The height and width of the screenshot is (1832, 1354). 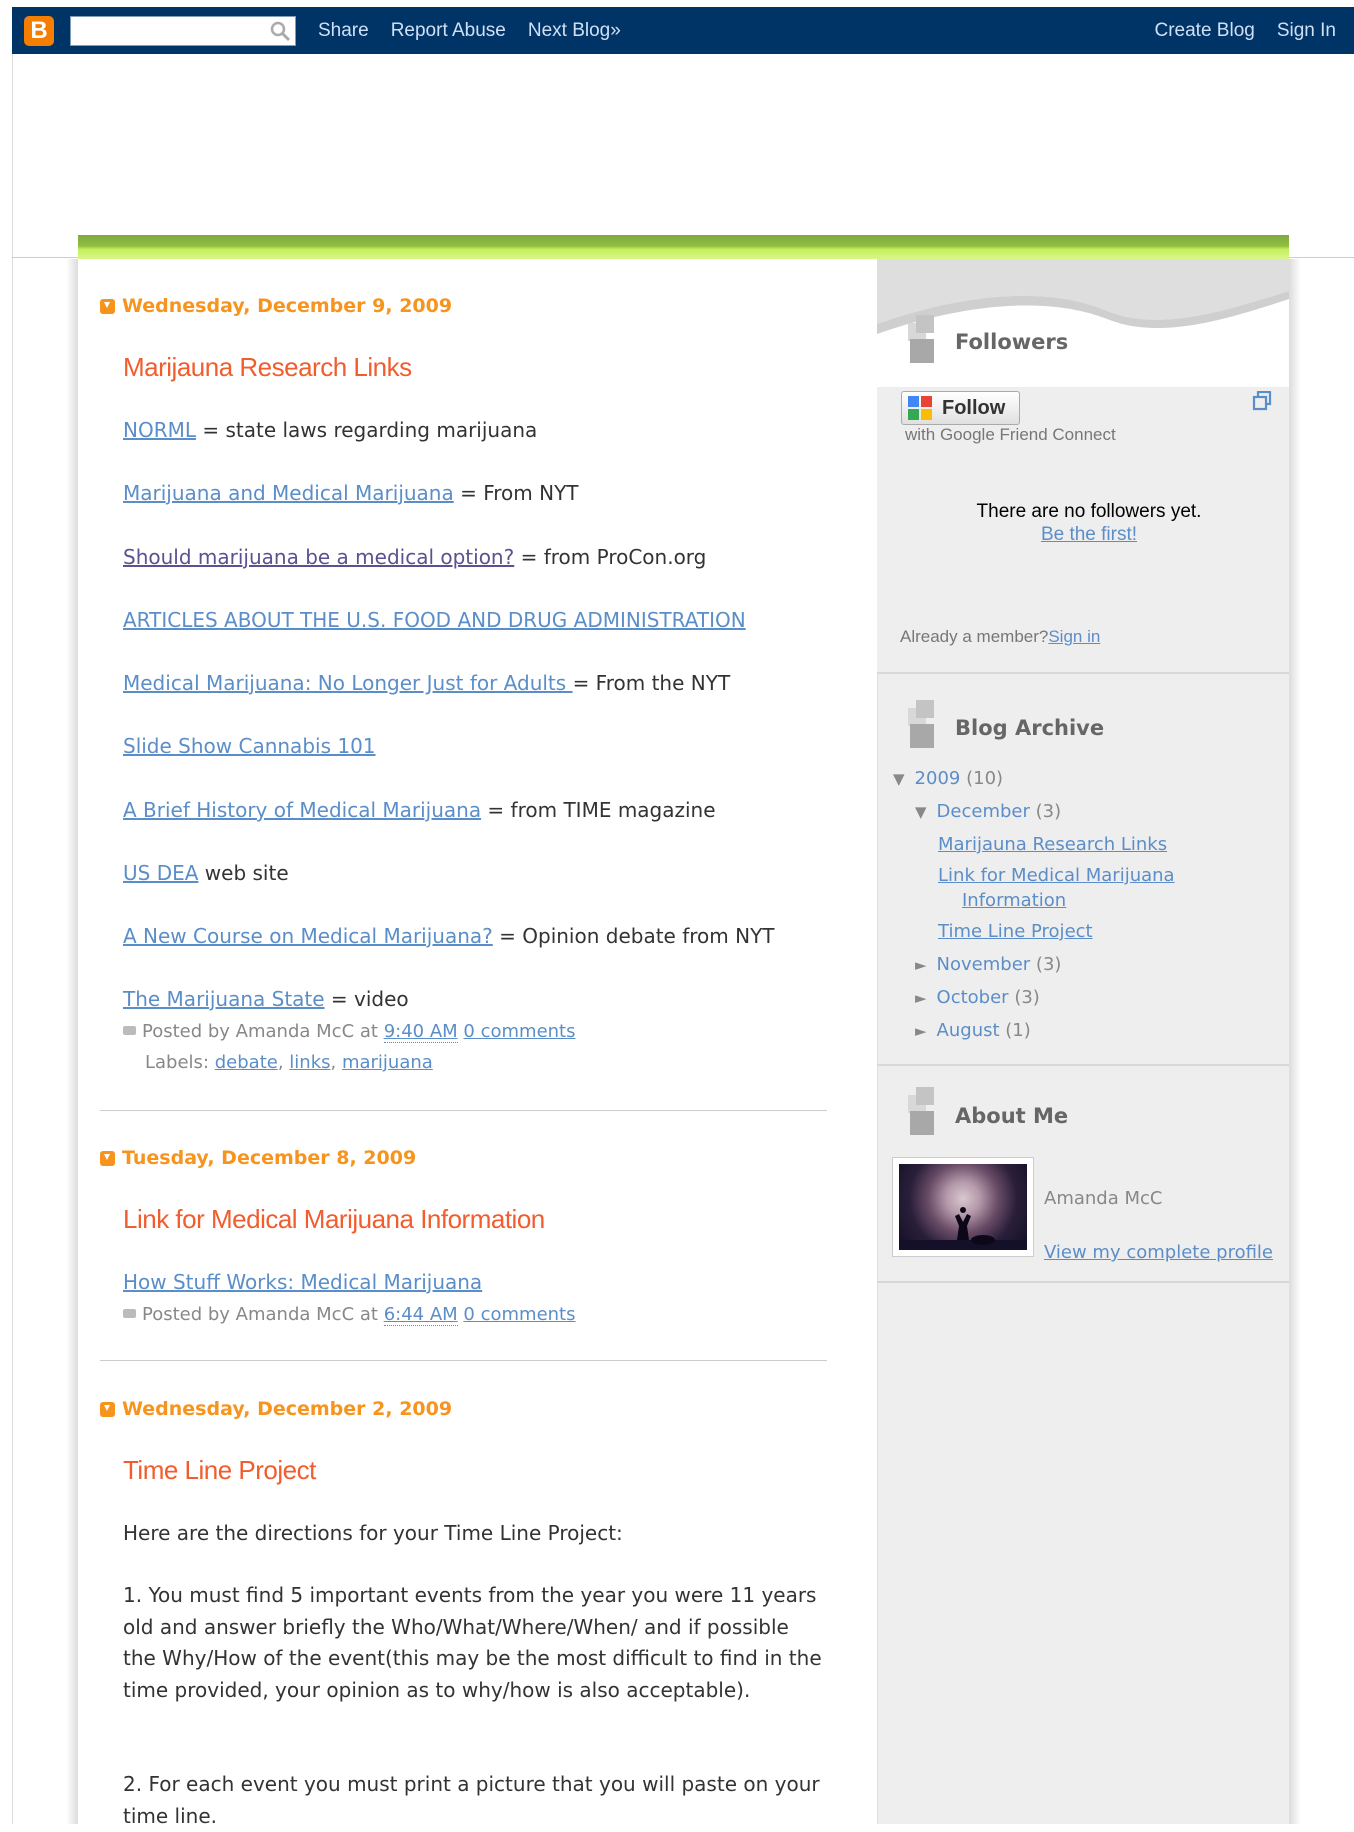 I want to click on archive-month-link: August, so click(x=968, y=1030).